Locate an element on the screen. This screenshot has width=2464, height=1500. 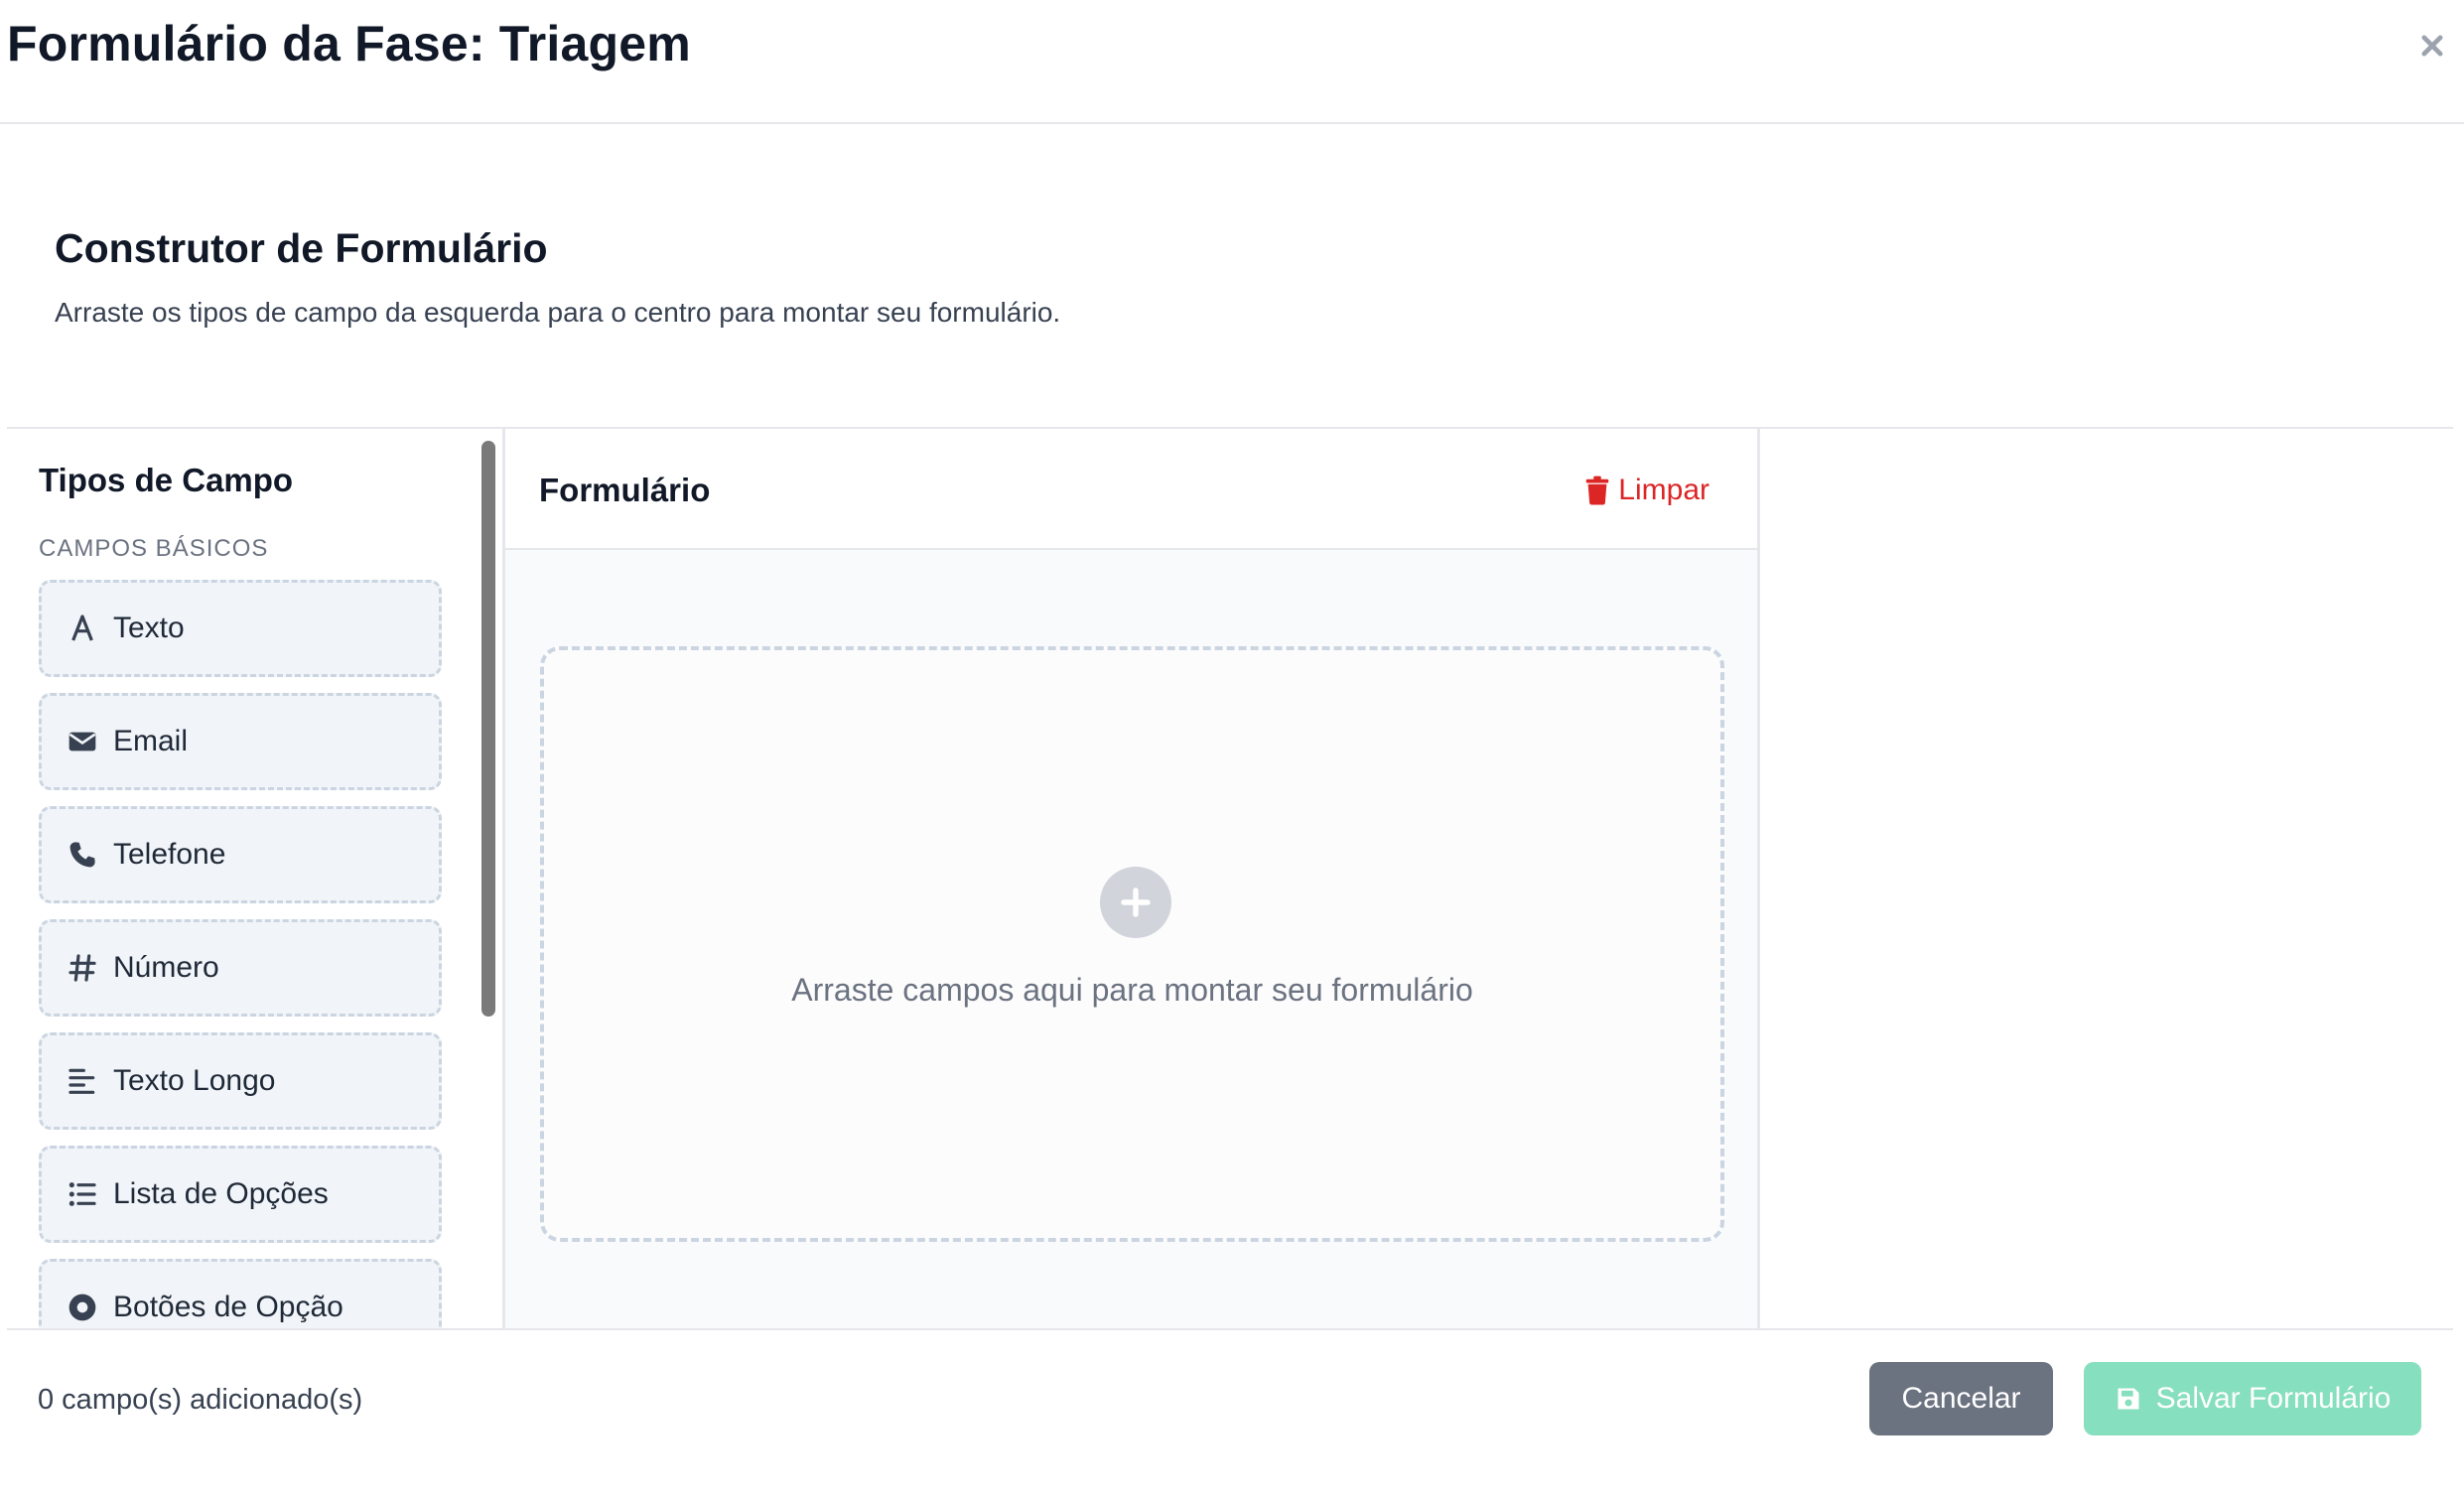
cancel-label: Cancelar is located at coordinates (1961, 1398).